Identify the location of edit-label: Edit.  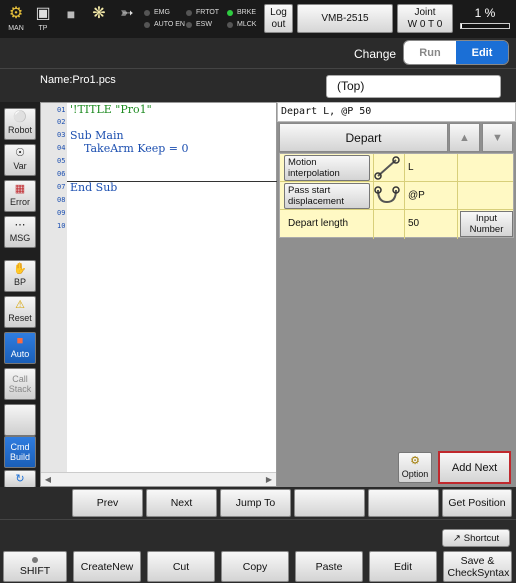
(403, 566).